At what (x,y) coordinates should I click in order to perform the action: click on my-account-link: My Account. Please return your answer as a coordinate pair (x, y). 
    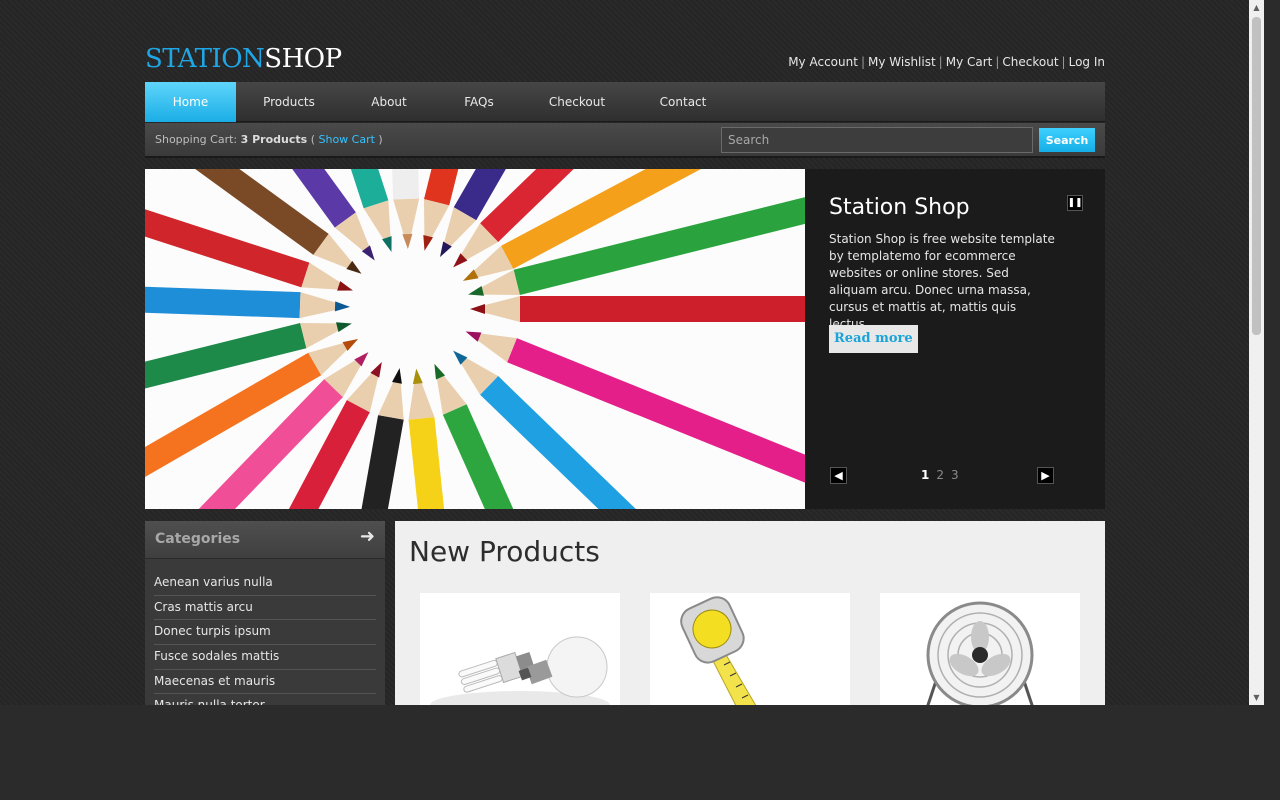
    Looking at the image, I should click on (823, 62).